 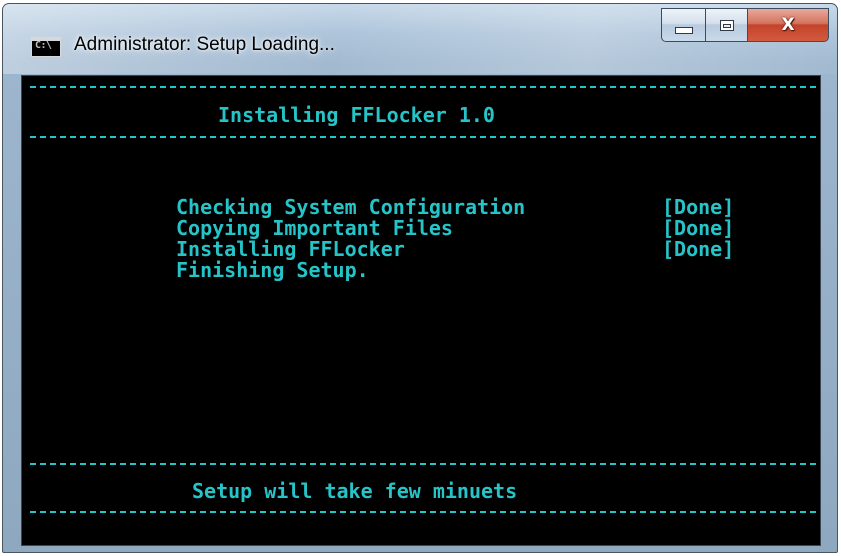 What do you see at coordinates (420, 38) in the screenshot?
I see `title-bar: C:\ Administrator: Setup Loading... X` at bounding box center [420, 38].